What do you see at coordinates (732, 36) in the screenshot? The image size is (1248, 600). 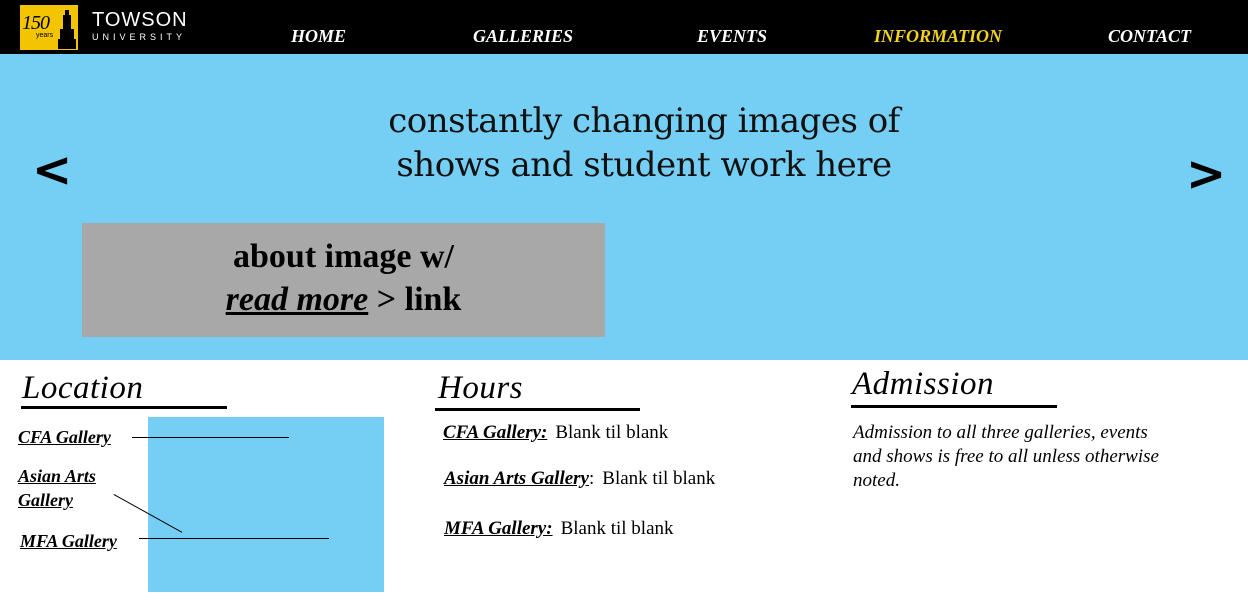 I see `nav-events: EVENTS` at bounding box center [732, 36].